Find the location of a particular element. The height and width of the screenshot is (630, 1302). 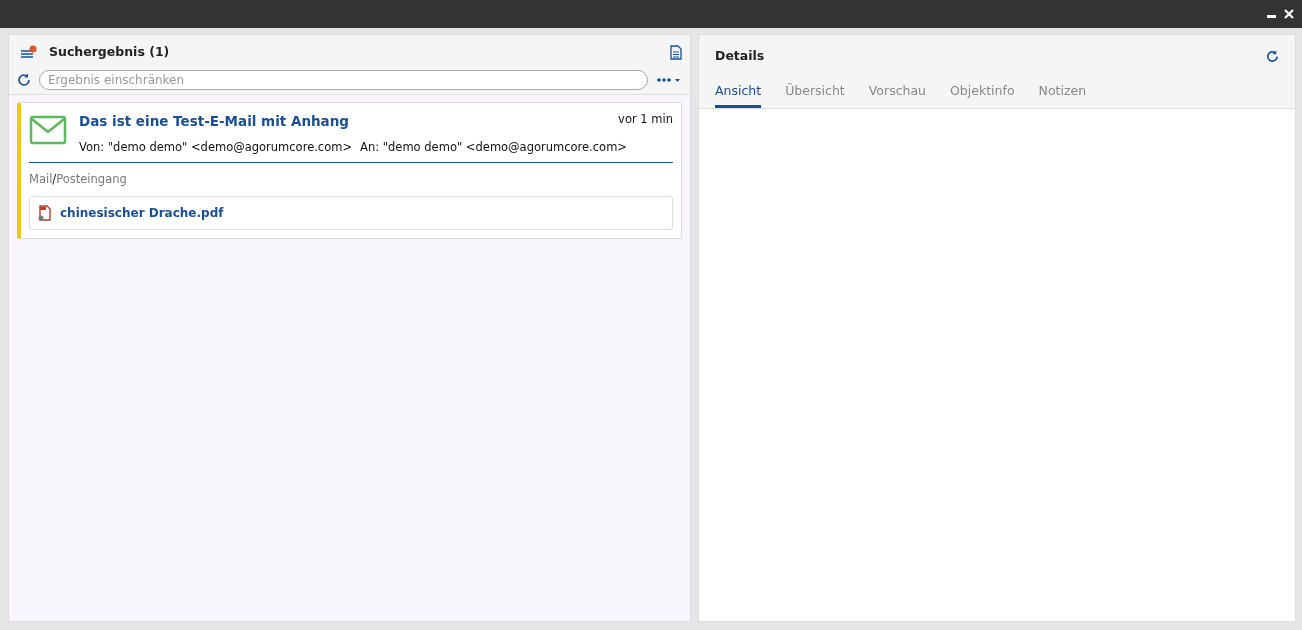

attachment-name: chinesischer Drache.pdf is located at coordinates (142, 213).